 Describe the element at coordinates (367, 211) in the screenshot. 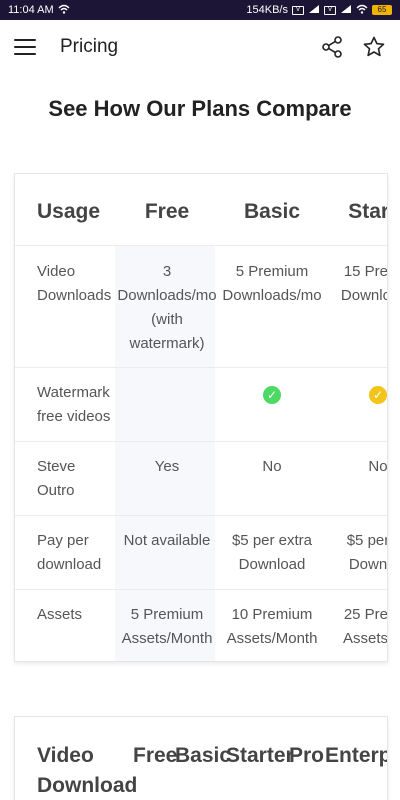

I see `column-header-starter: Starte` at that location.